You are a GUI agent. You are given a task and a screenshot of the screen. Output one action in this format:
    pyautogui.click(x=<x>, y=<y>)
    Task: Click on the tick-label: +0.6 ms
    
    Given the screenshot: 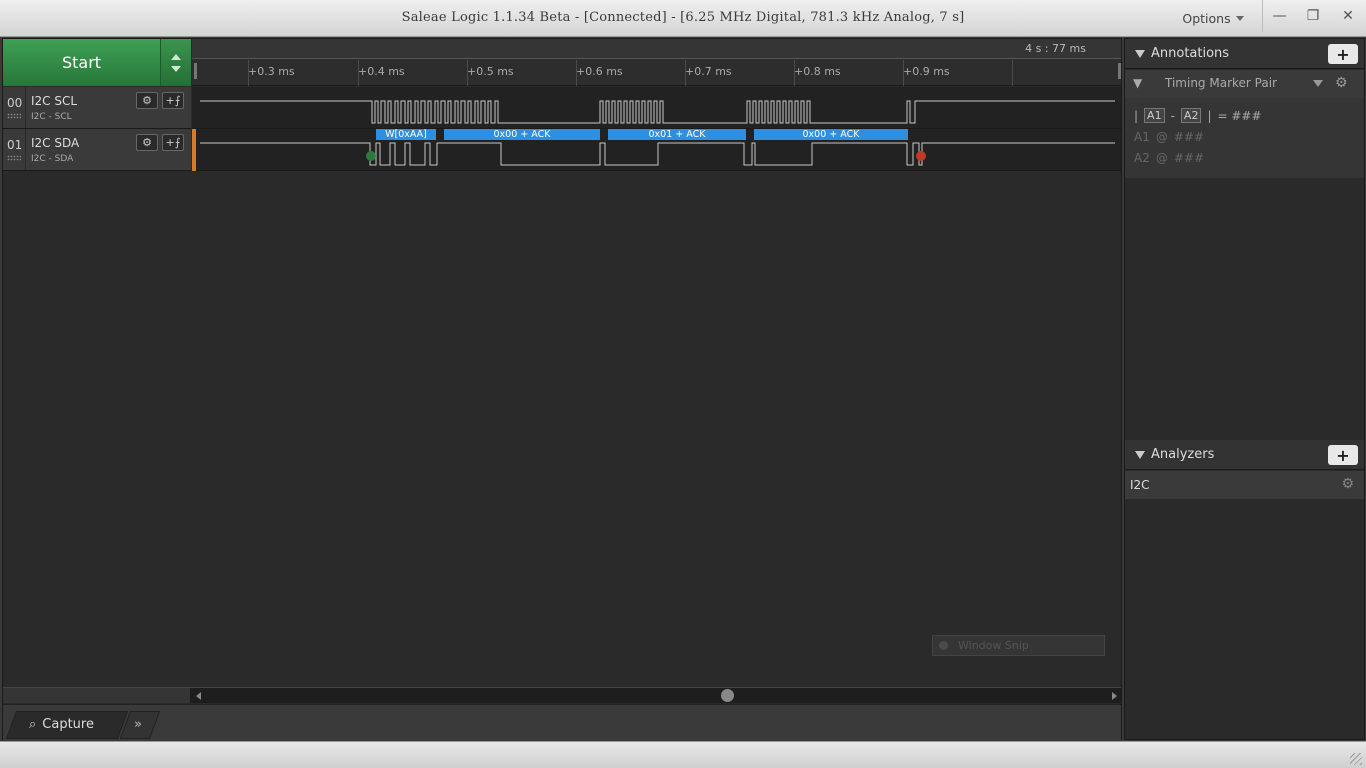 What is the action you would take?
    pyautogui.click(x=599, y=71)
    